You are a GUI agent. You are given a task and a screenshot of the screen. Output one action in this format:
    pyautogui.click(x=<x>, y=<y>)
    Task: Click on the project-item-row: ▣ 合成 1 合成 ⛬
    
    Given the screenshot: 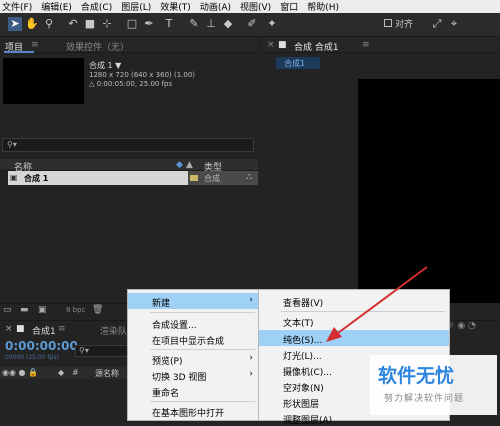 What is the action you would take?
    pyautogui.click(x=133, y=178)
    